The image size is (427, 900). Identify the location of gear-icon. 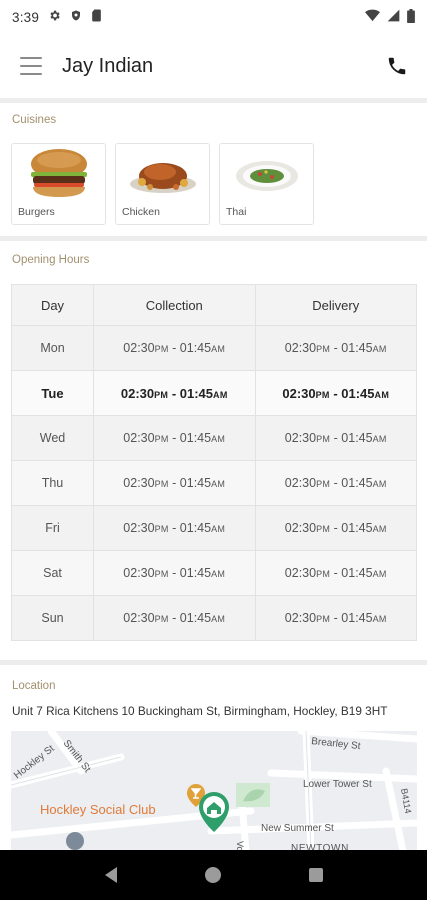
(54, 17).